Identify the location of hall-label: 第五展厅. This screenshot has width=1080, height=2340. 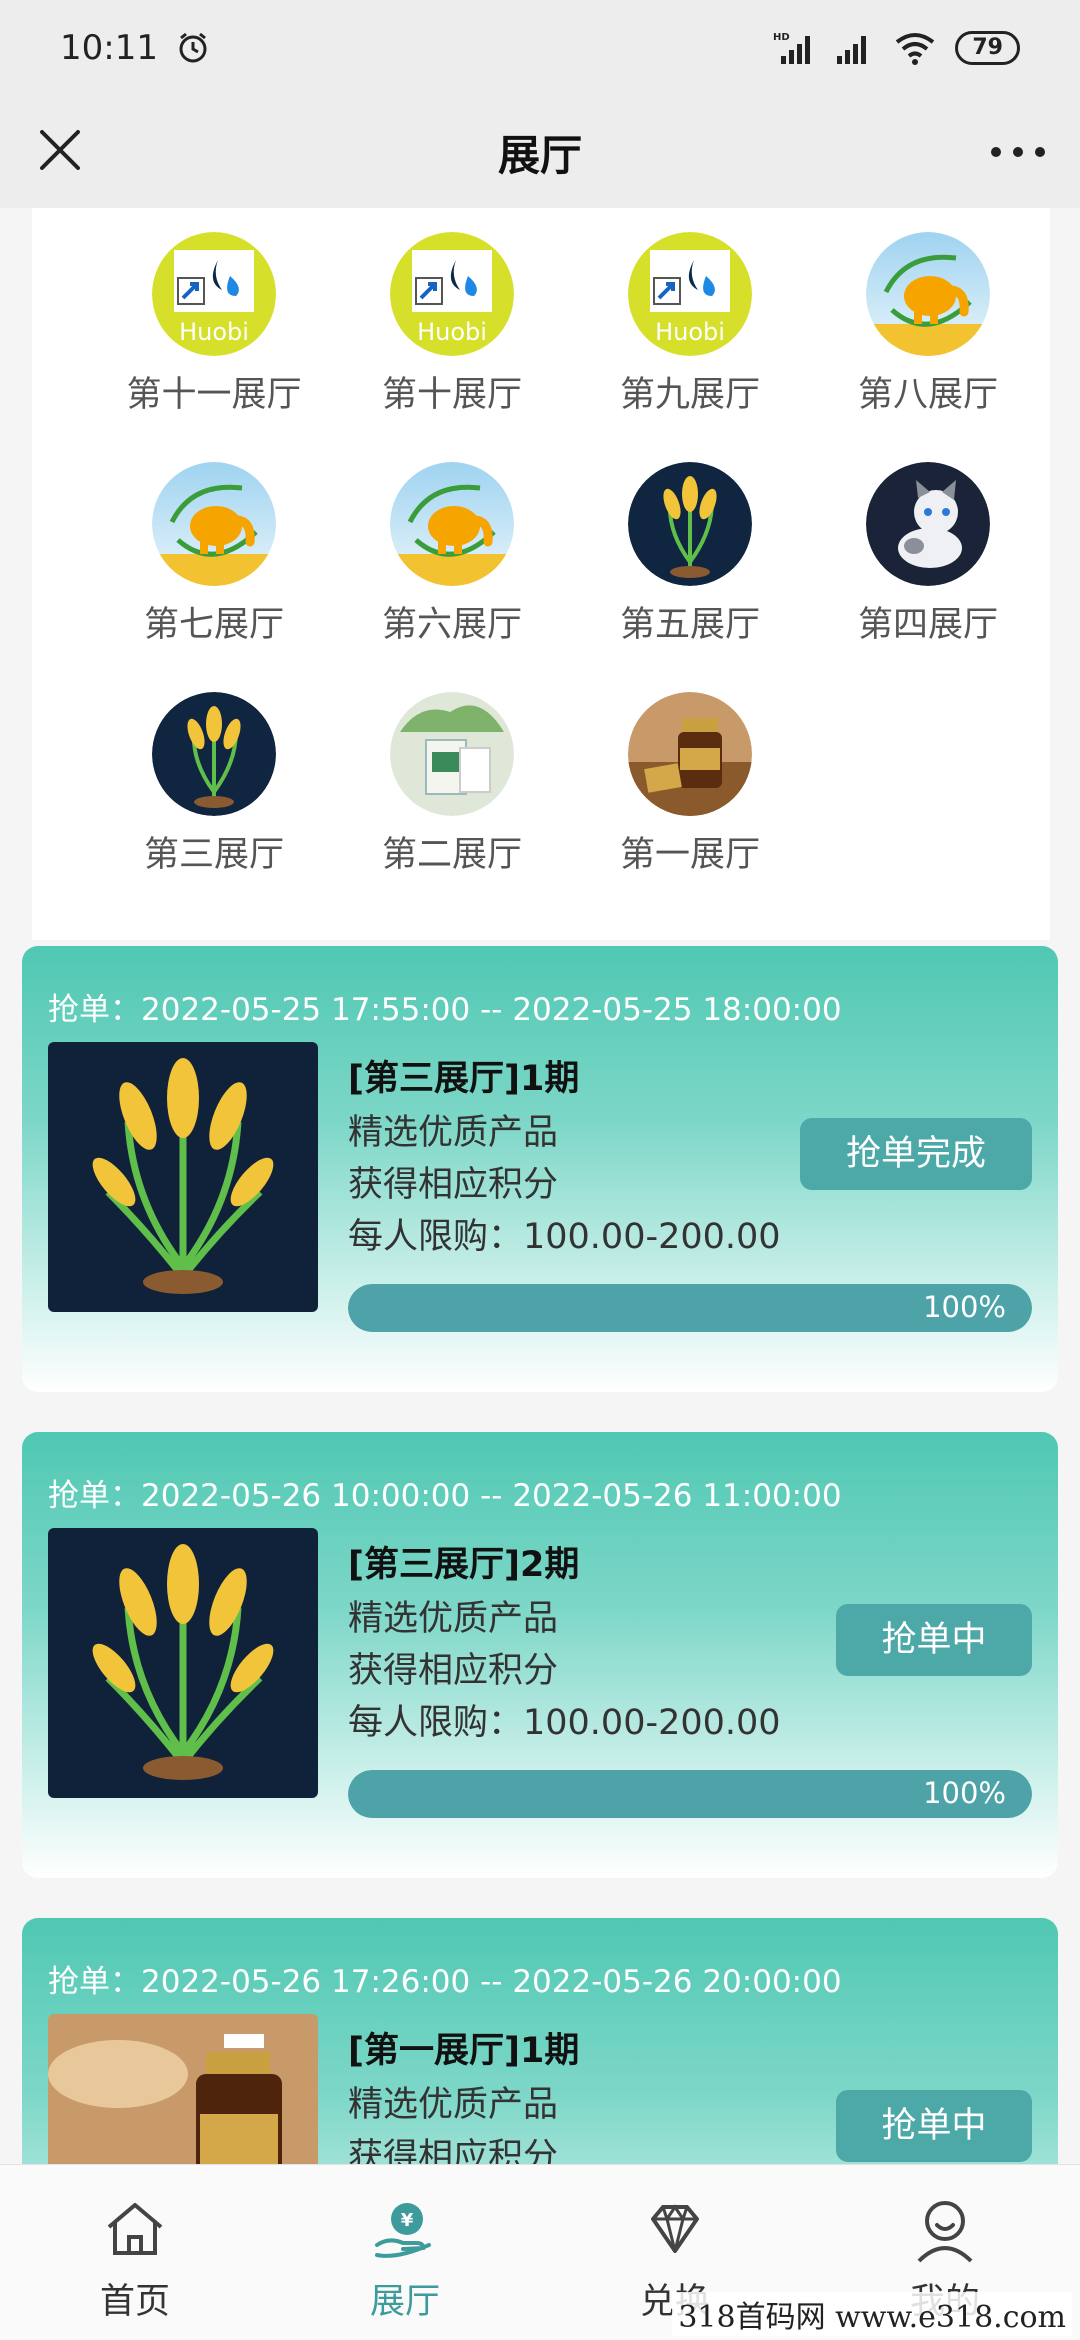
(689, 625).